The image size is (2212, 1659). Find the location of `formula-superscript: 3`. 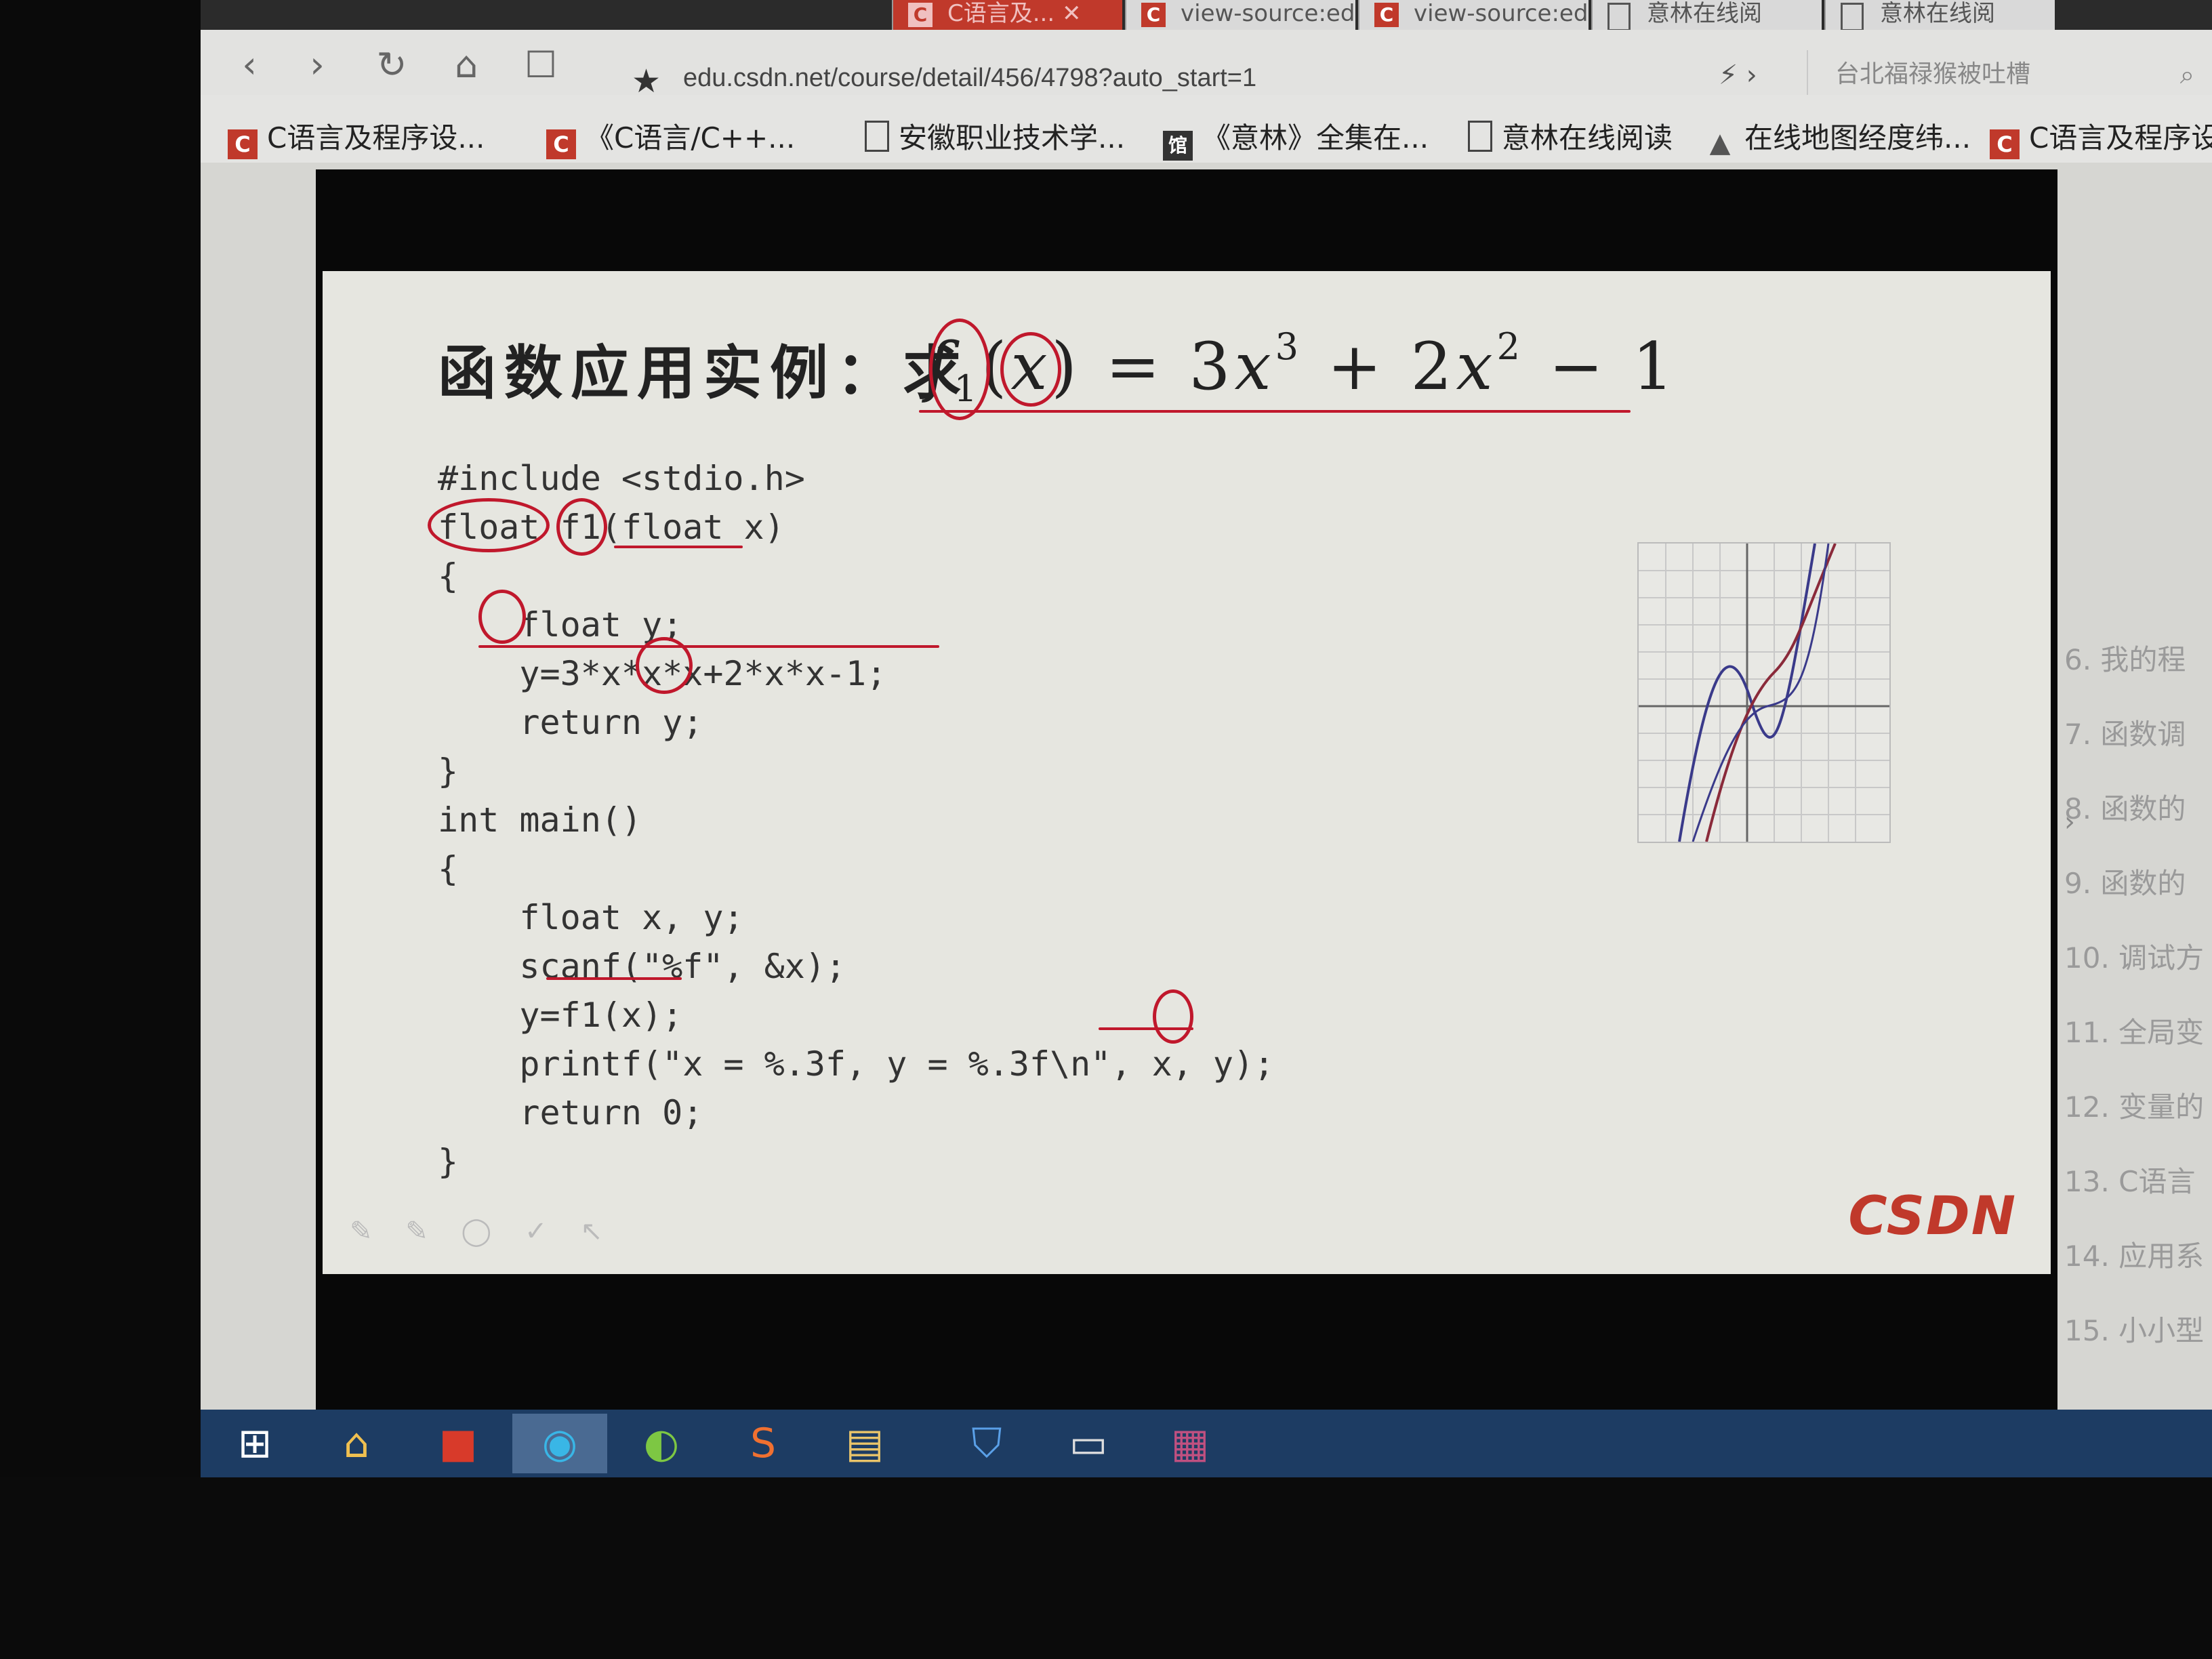

formula-superscript: 3 is located at coordinates (1289, 346).